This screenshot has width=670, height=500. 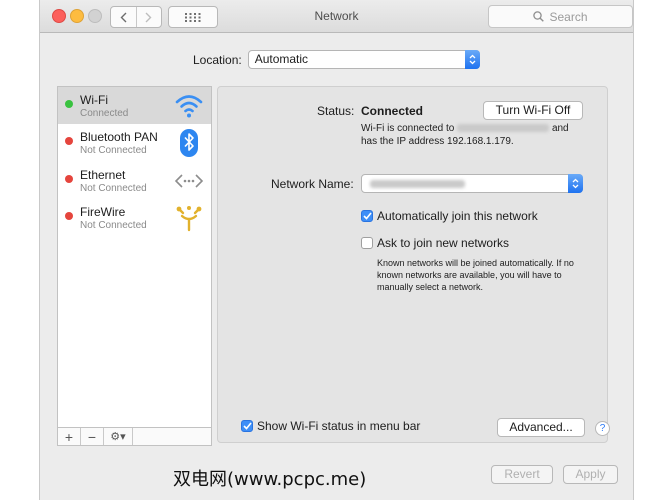 What do you see at coordinates (134, 105) in the screenshot?
I see `service-item-wifi: Wi-Fi Connected` at bounding box center [134, 105].